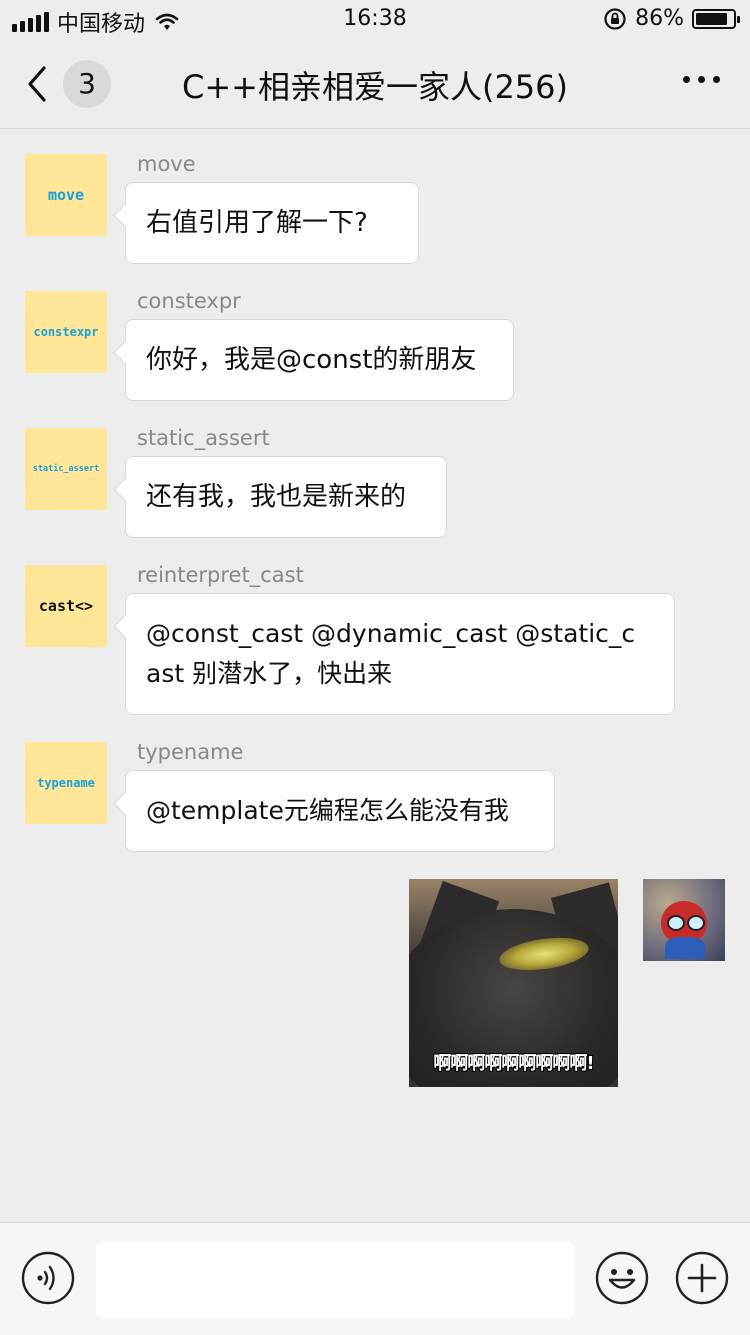 The width and height of the screenshot is (750, 1335). Describe the element at coordinates (685, 948) in the screenshot. I see `spiderman-suit` at that location.